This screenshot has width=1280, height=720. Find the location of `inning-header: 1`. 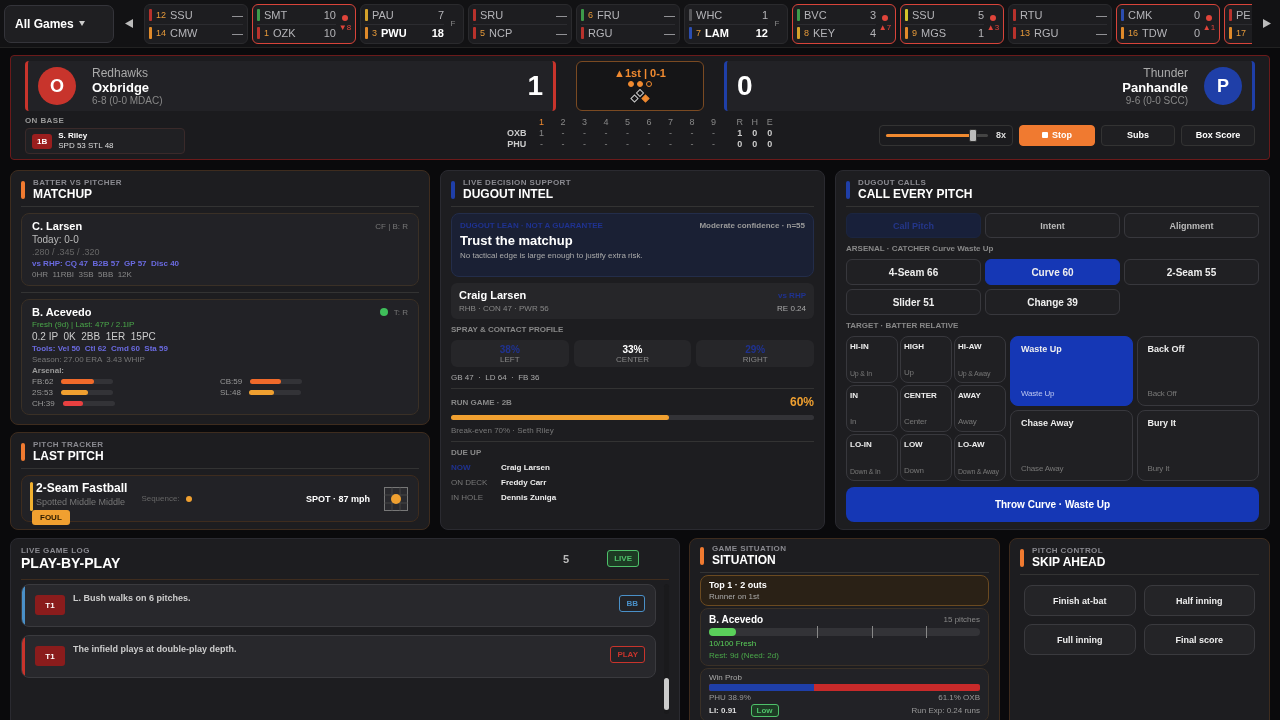

inning-header: 1 is located at coordinates (541, 122).